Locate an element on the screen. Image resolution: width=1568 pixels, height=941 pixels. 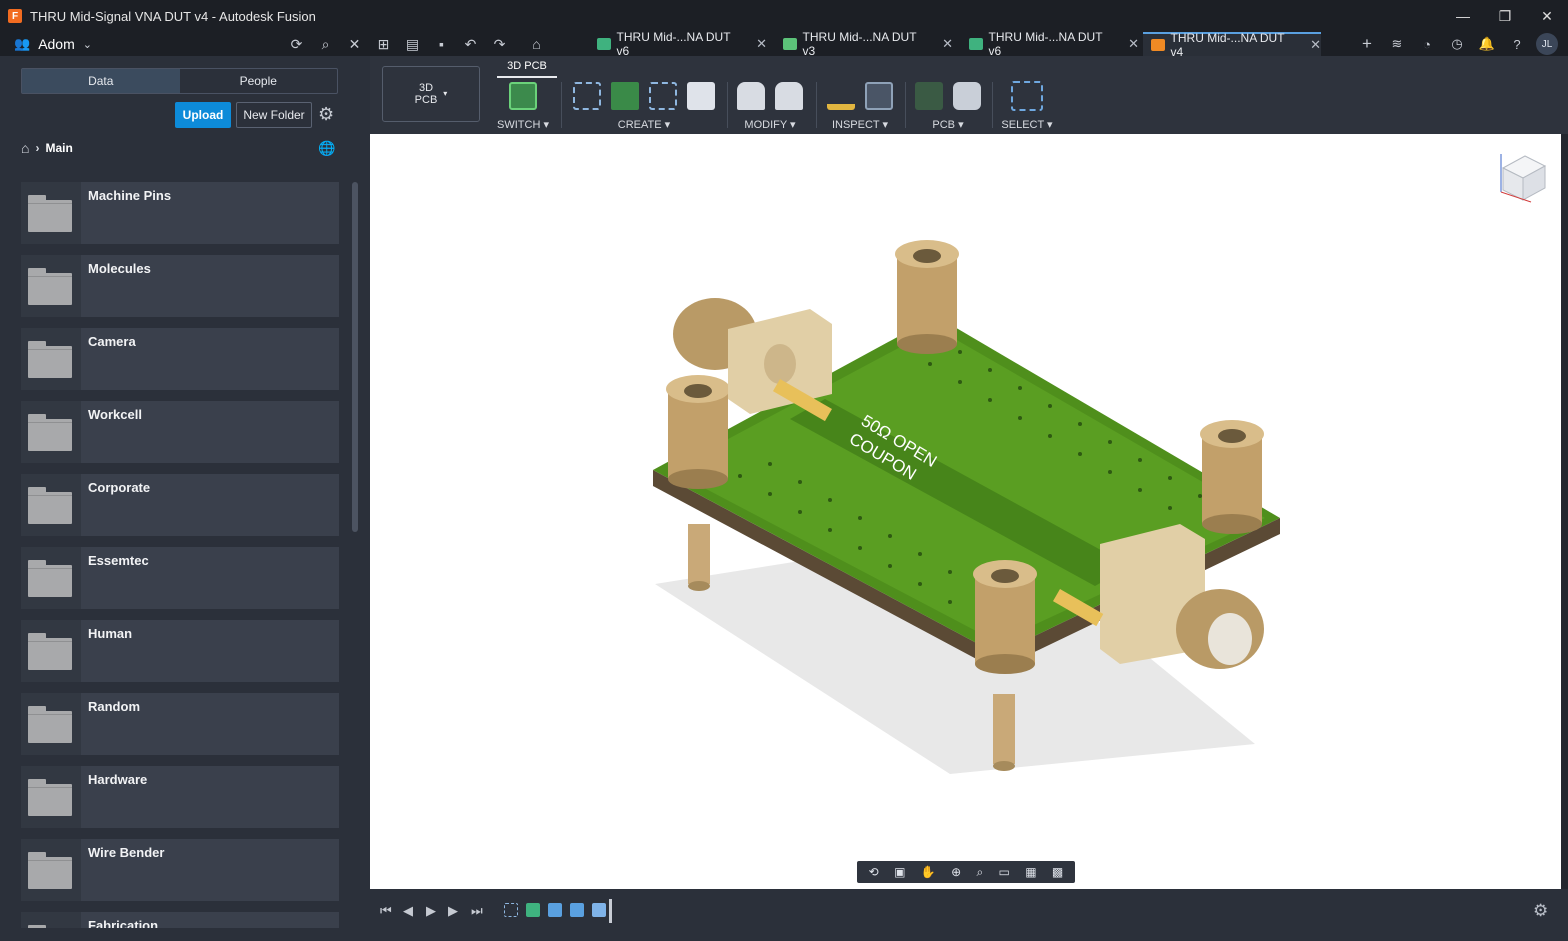
view-cube is located at coordinates (1522, 177).